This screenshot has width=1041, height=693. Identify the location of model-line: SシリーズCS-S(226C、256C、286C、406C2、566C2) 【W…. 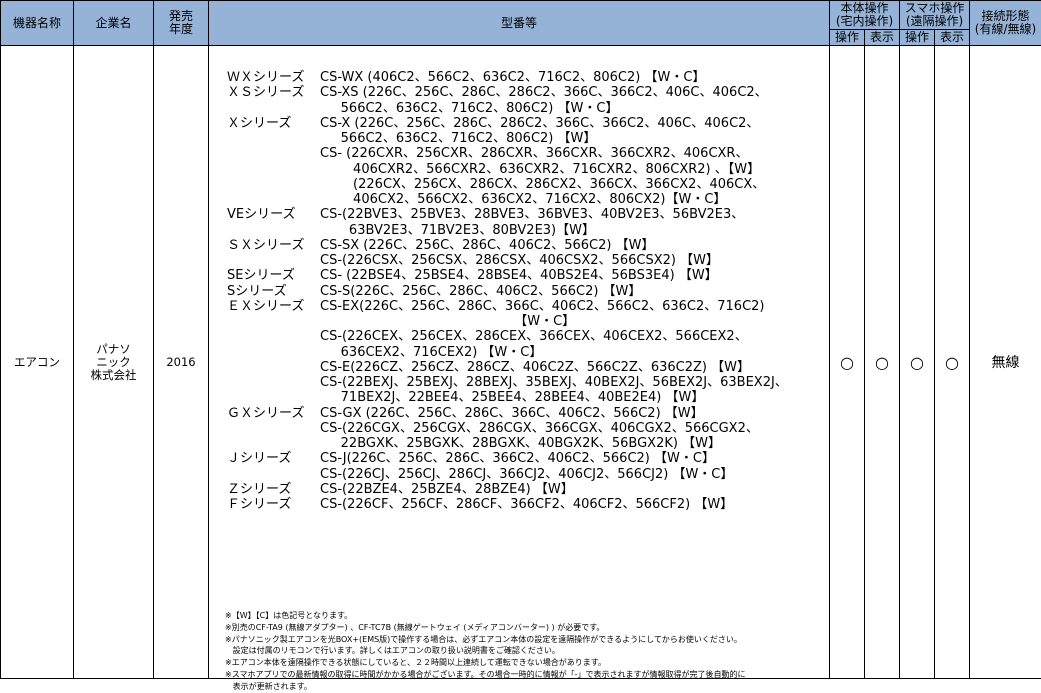
(507, 291).